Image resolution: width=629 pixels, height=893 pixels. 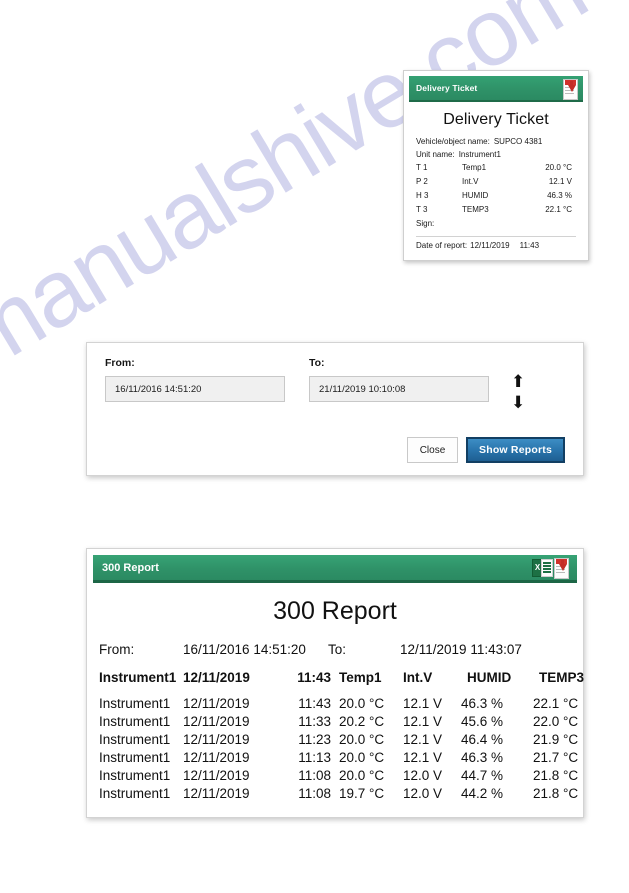 What do you see at coordinates (518, 141) in the screenshot?
I see `vehicle-name-value: SUPCO 4381` at bounding box center [518, 141].